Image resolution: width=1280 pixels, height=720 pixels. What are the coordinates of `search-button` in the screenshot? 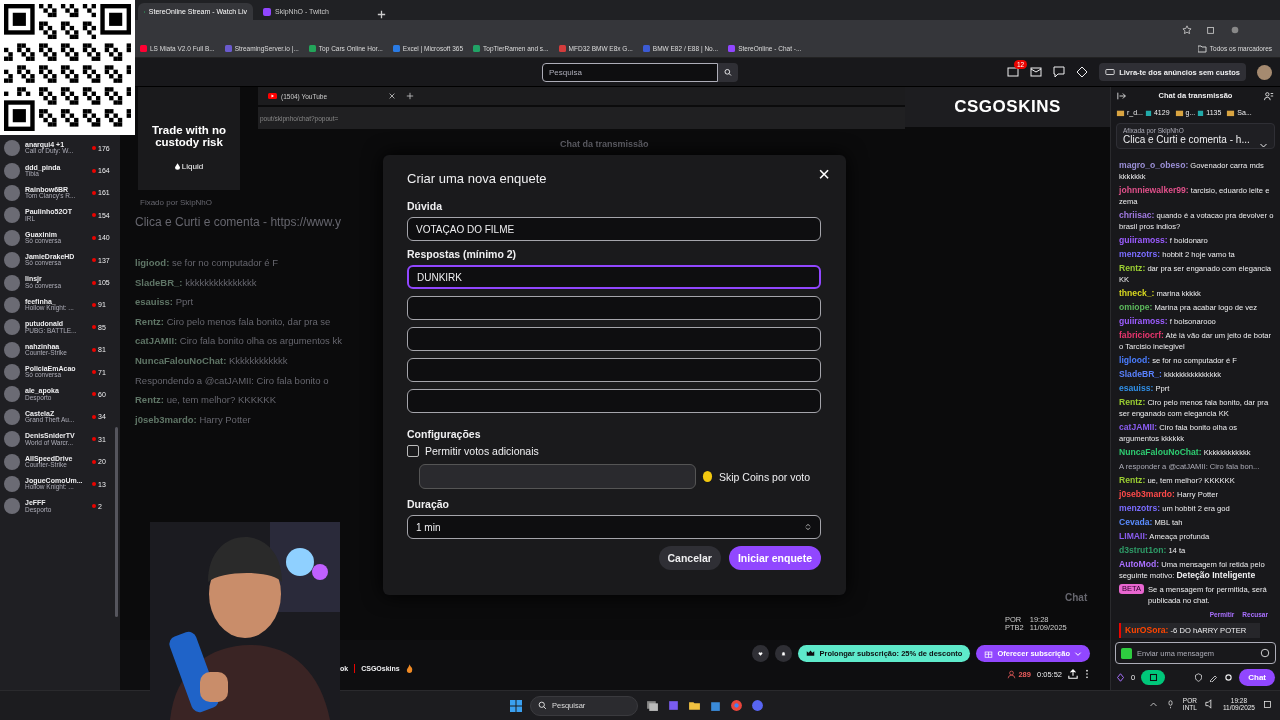 It's located at (728, 72).